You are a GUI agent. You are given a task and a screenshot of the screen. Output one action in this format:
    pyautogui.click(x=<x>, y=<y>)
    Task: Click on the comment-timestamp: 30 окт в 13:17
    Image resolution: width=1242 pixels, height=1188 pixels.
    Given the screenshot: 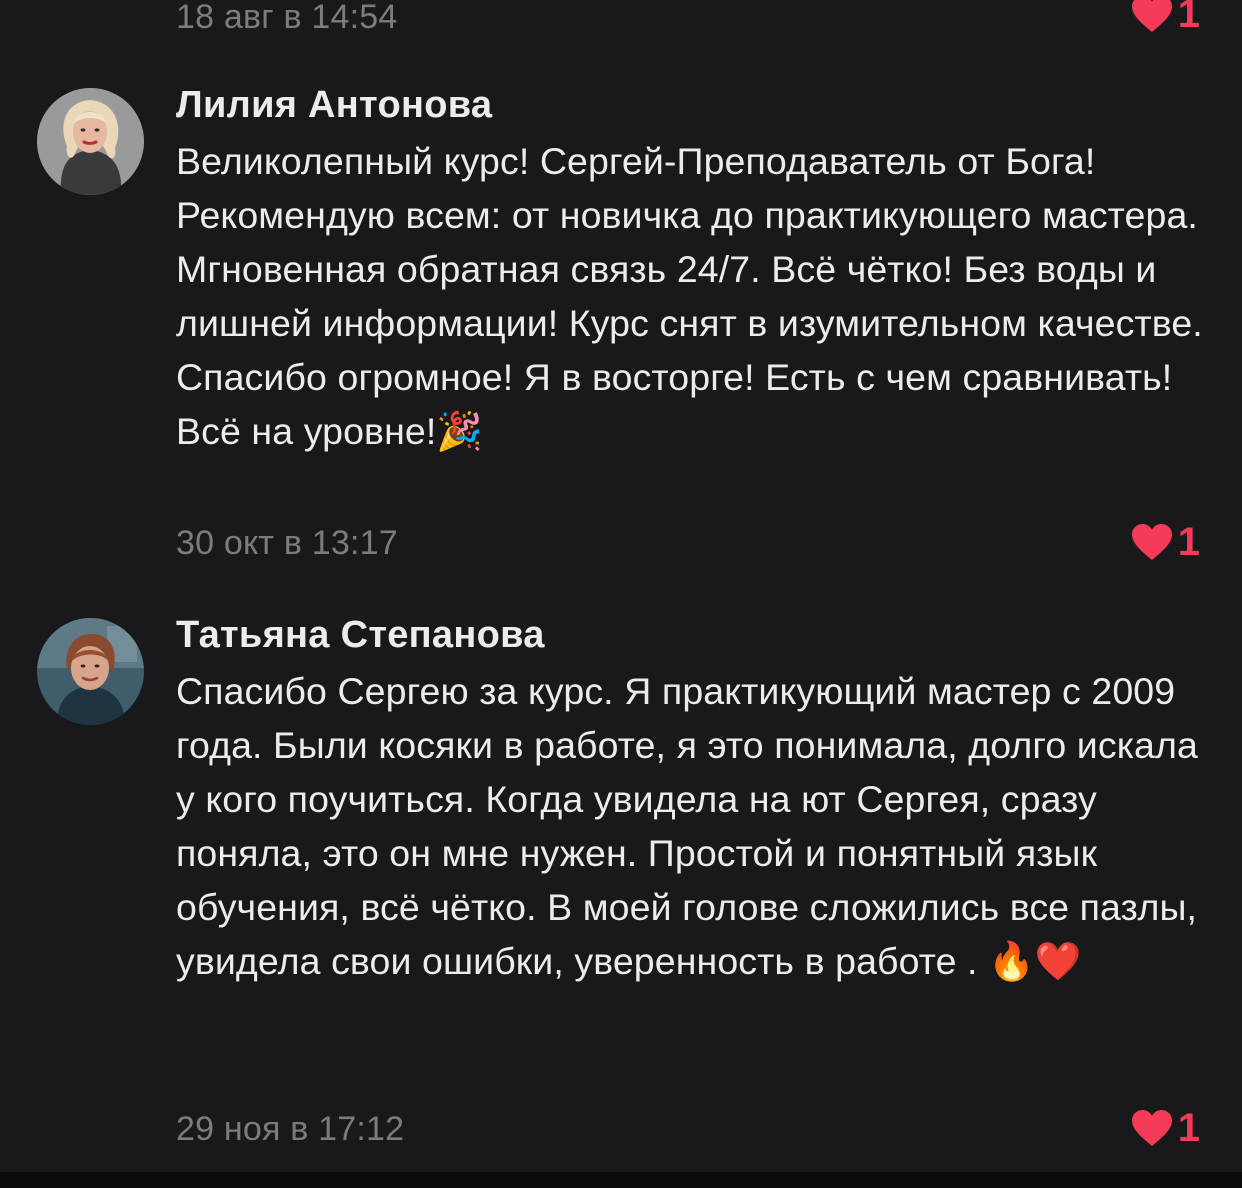 What is the action you would take?
    pyautogui.click(x=287, y=543)
    